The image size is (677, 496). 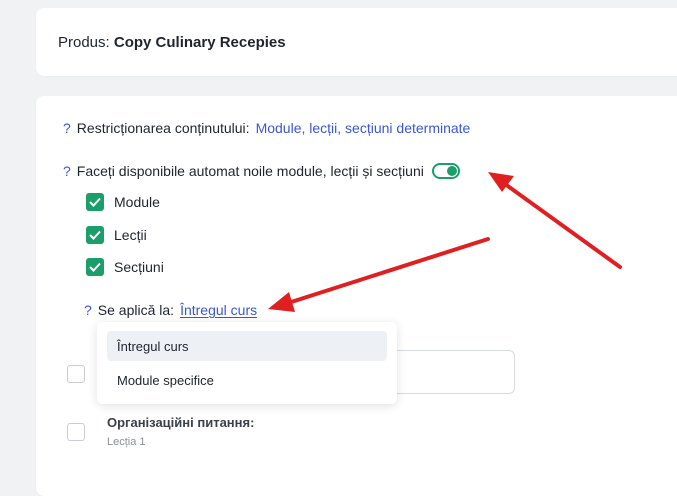 What do you see at coordinates (199, 42) in the screenshot?
I see `product-name: Copy Culinary Recepies` at bounding box center [199, 42].